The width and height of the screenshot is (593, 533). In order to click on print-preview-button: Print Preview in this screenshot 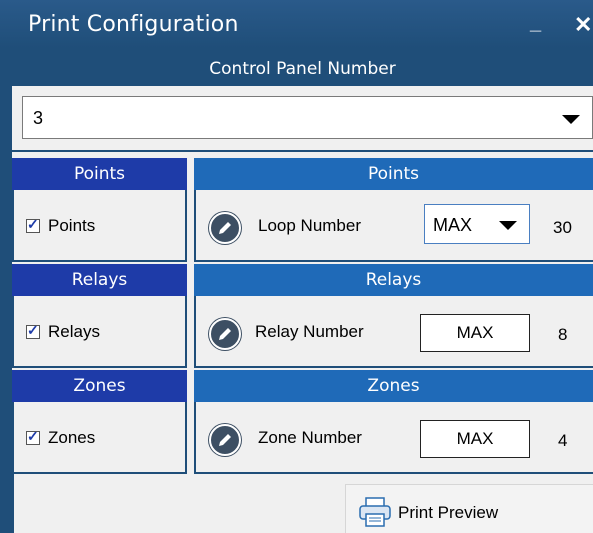, I will do `click(469, 508)`.